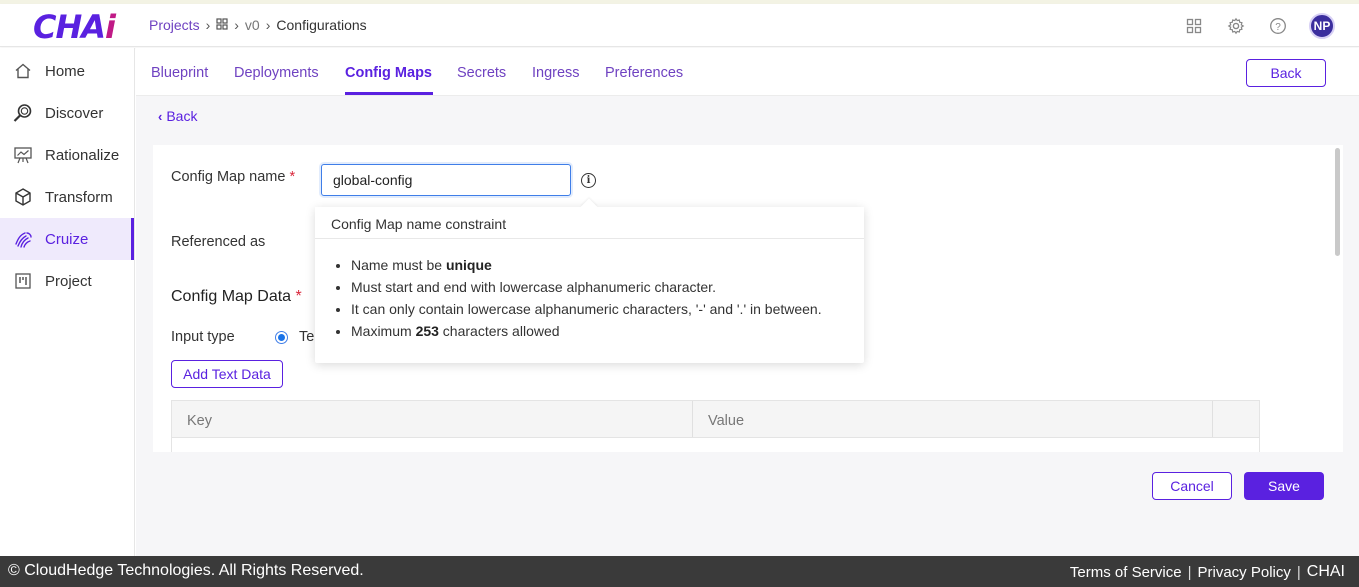  What do you see at coordinates (227, 374) in the screenshot?
I see `add-text-data-button: Add Text Data` at bounding box center [227, 374].